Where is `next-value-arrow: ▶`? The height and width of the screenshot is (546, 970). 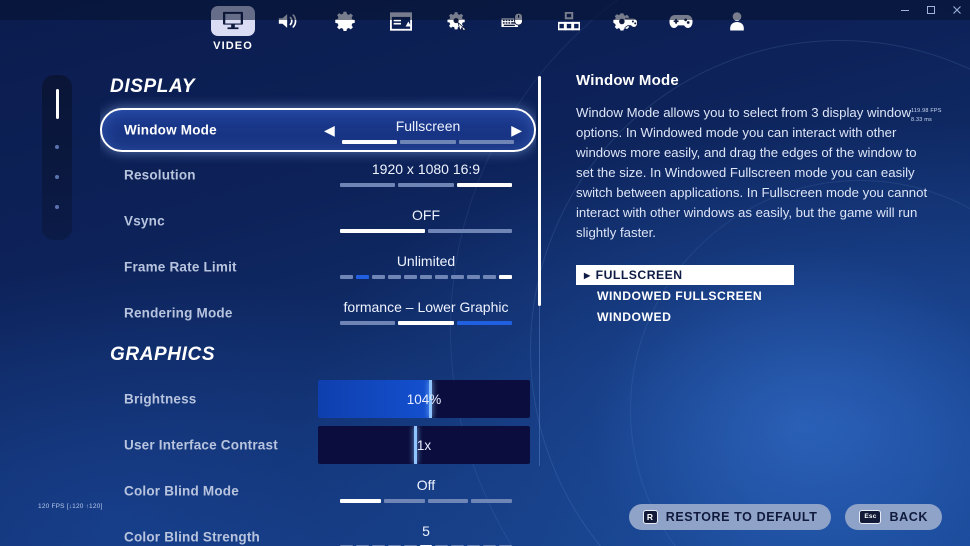 next-value-arrow: ▶ is located at coordinates (516, 130).